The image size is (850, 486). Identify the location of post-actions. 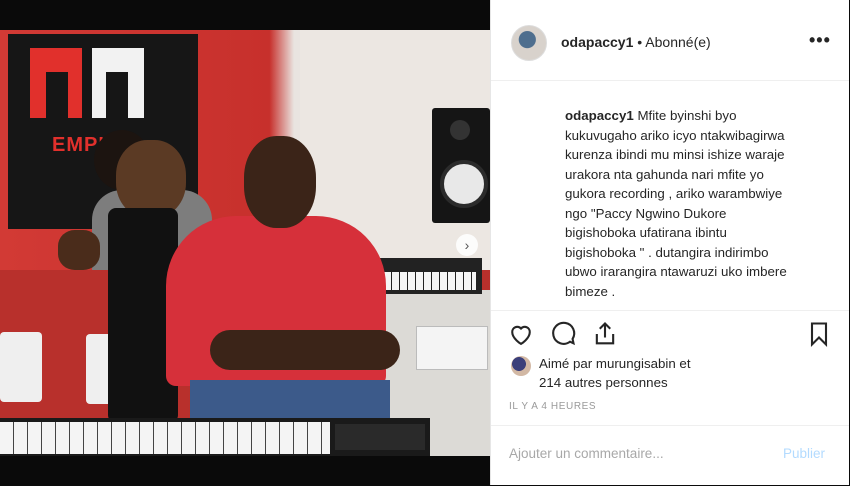
(670, 332).